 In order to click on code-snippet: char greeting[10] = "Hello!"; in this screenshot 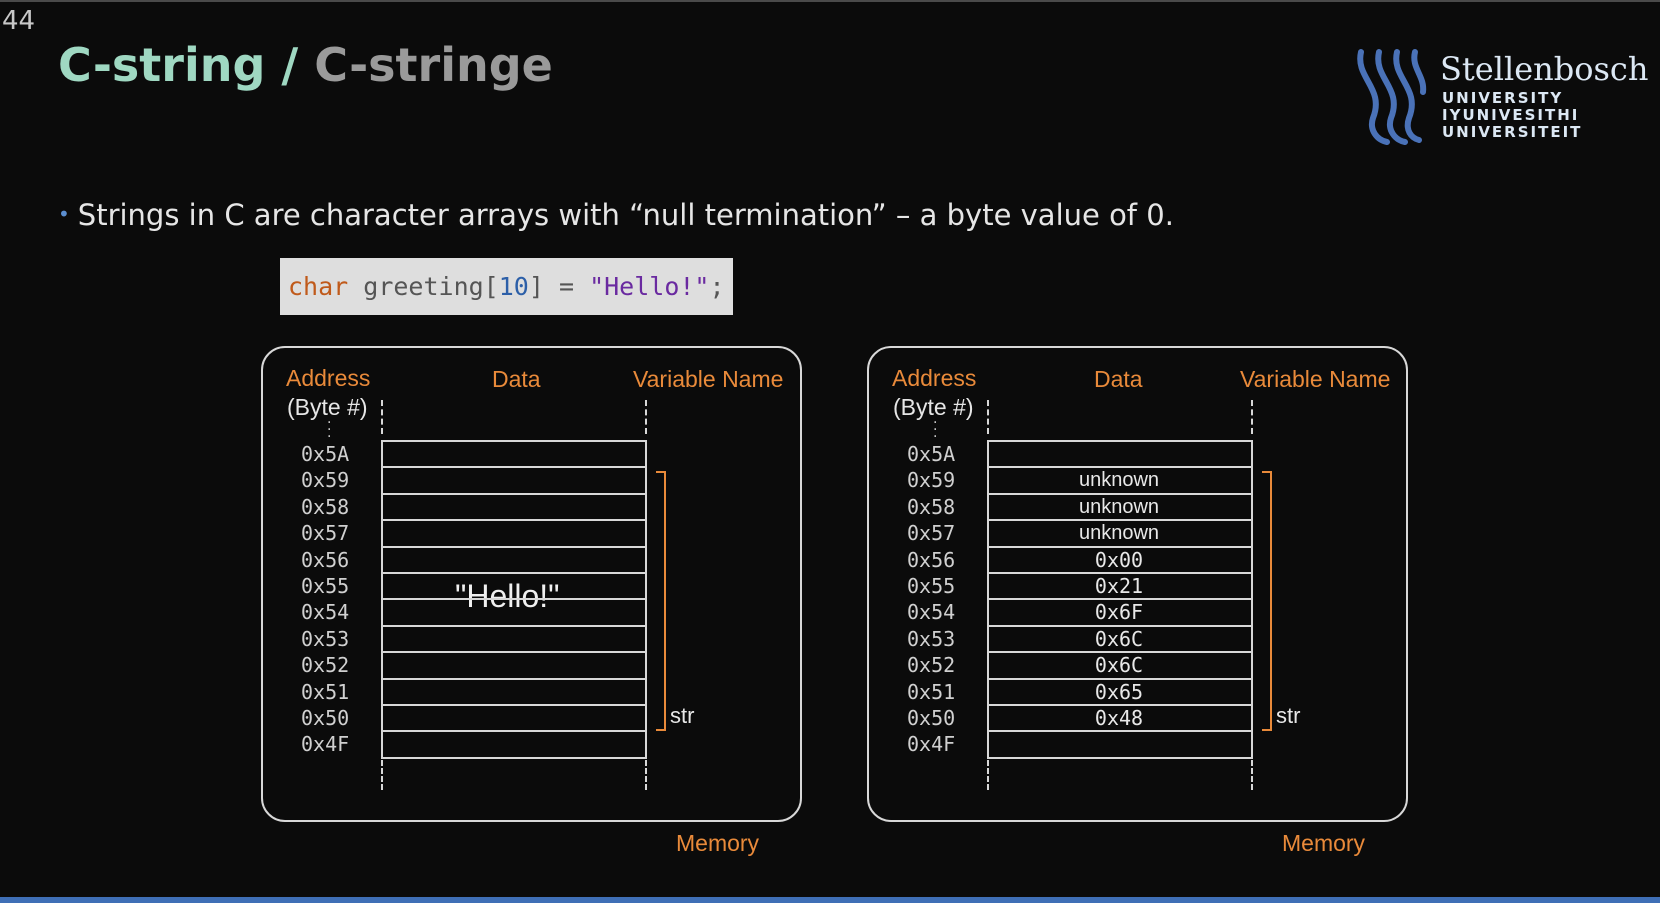, I will do `click(506, 286)`.